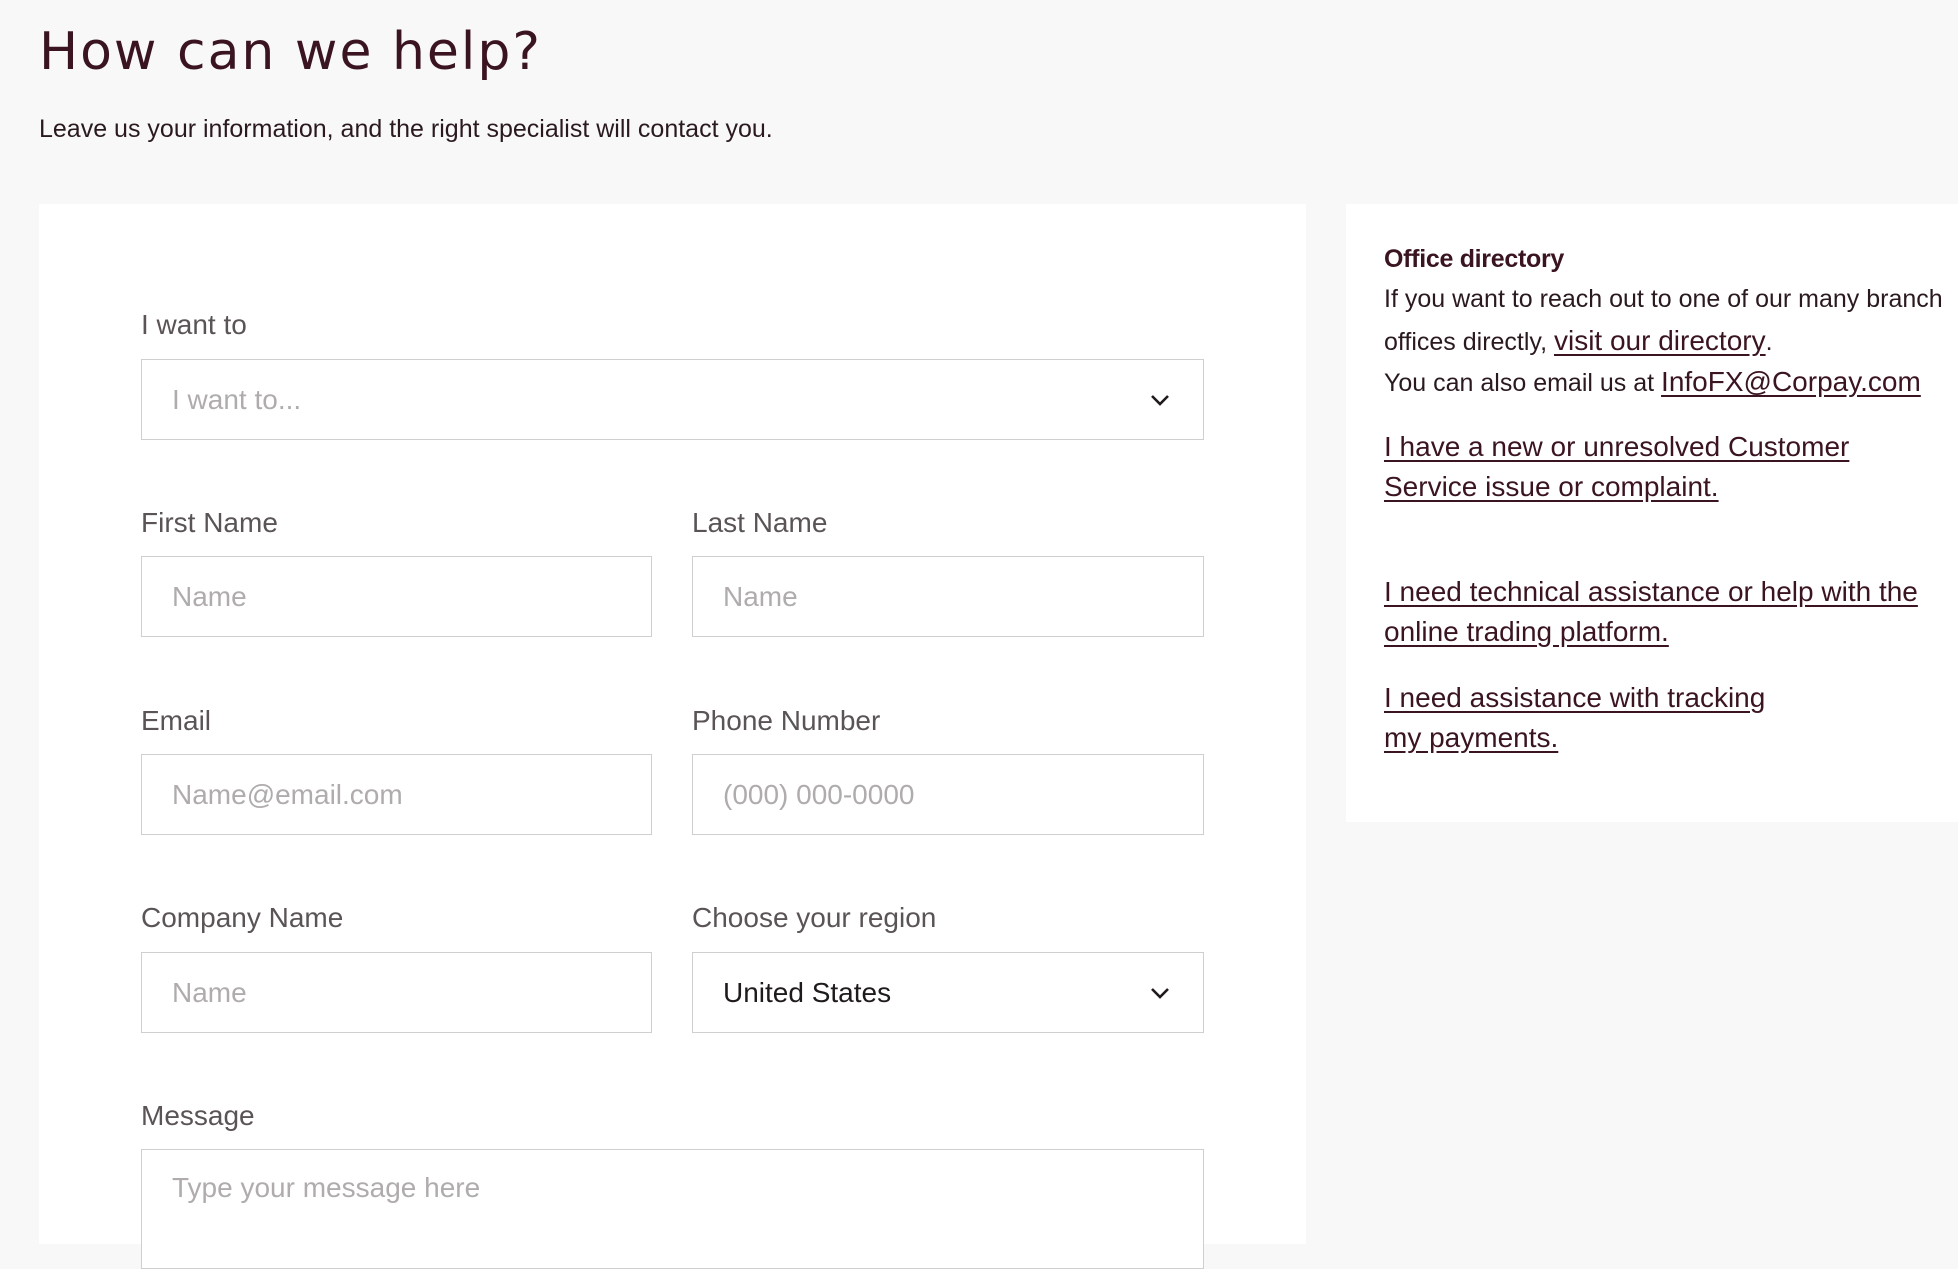 The width and height of the screenshot is (1958, 1269). What do you see at coordinates (948, 794) in the screenshot?
I see `phone-input: (000) 000-0000` at bounding box center [948, 794].